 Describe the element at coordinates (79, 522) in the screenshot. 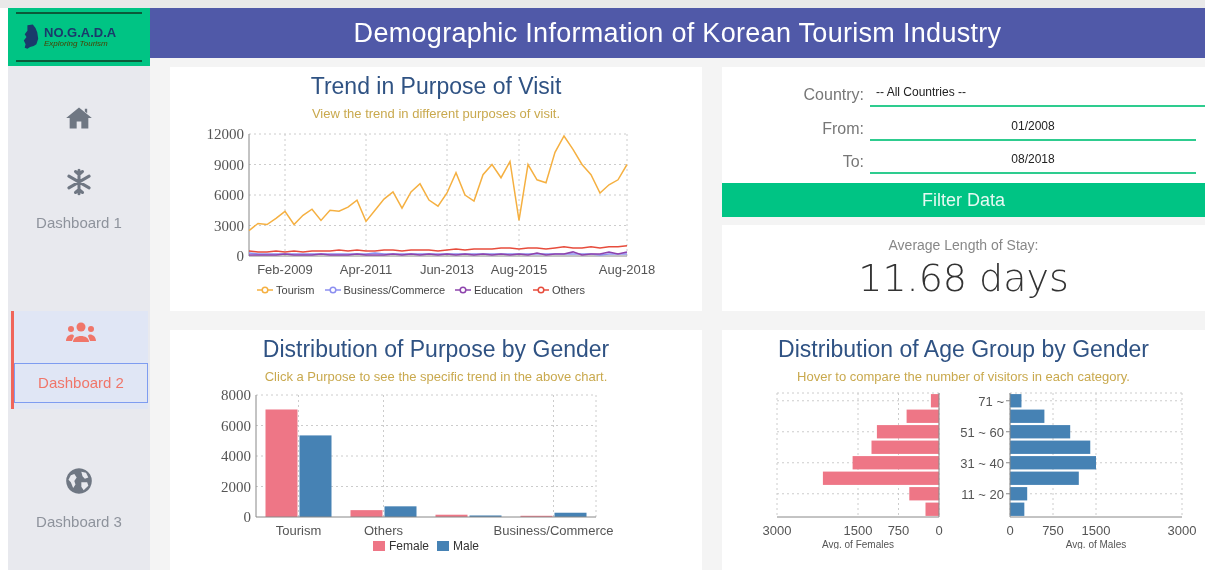

I see `sidebar-label: Dashboard 3` at that location.